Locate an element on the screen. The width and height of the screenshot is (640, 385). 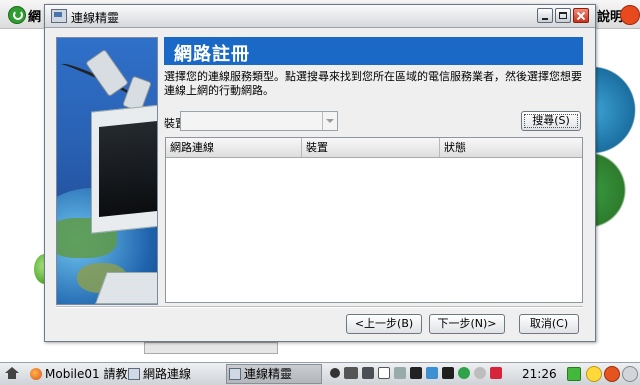
taskbar-item-label: Mobile01 請教 is located at coordinates (86, 374).